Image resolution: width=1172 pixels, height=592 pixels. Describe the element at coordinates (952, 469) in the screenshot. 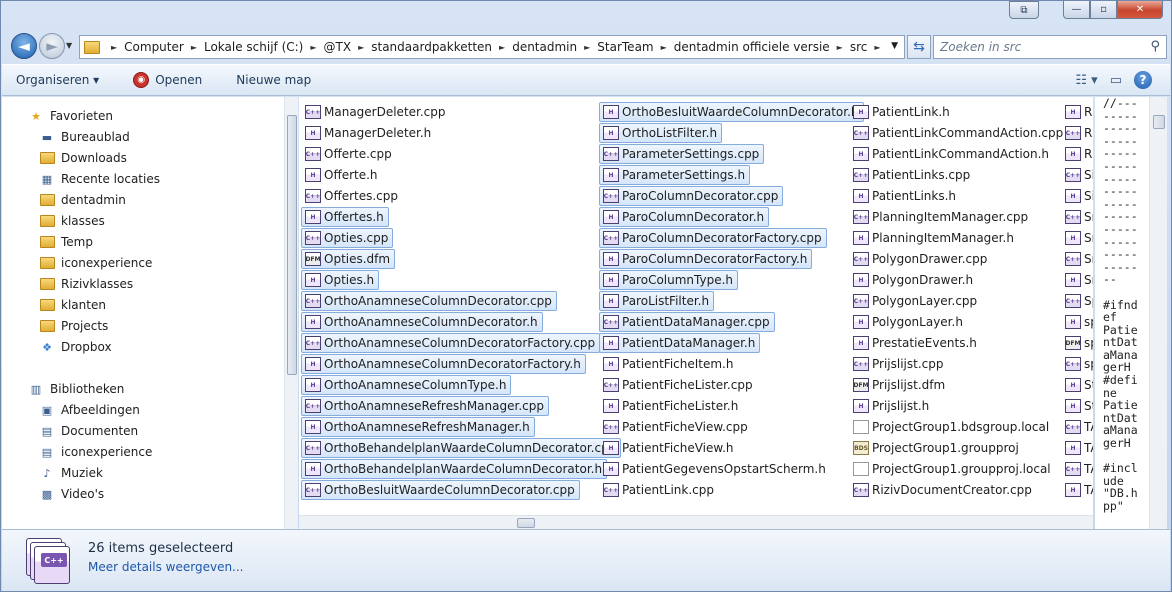

I see `file-item: ProjectGroup1.groupproj.local` at that location.